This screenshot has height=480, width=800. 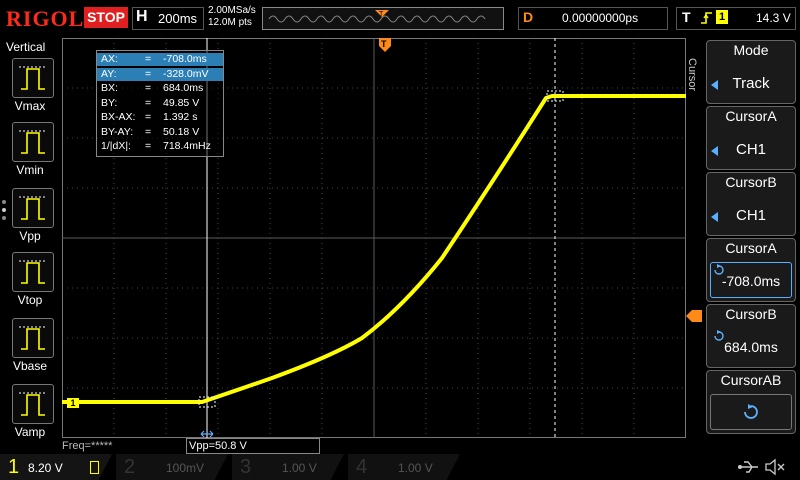 What do you see at coordinates (14, 467) in the screenshot?
I see `channel-number: 1` at bounding box center [14, 467].